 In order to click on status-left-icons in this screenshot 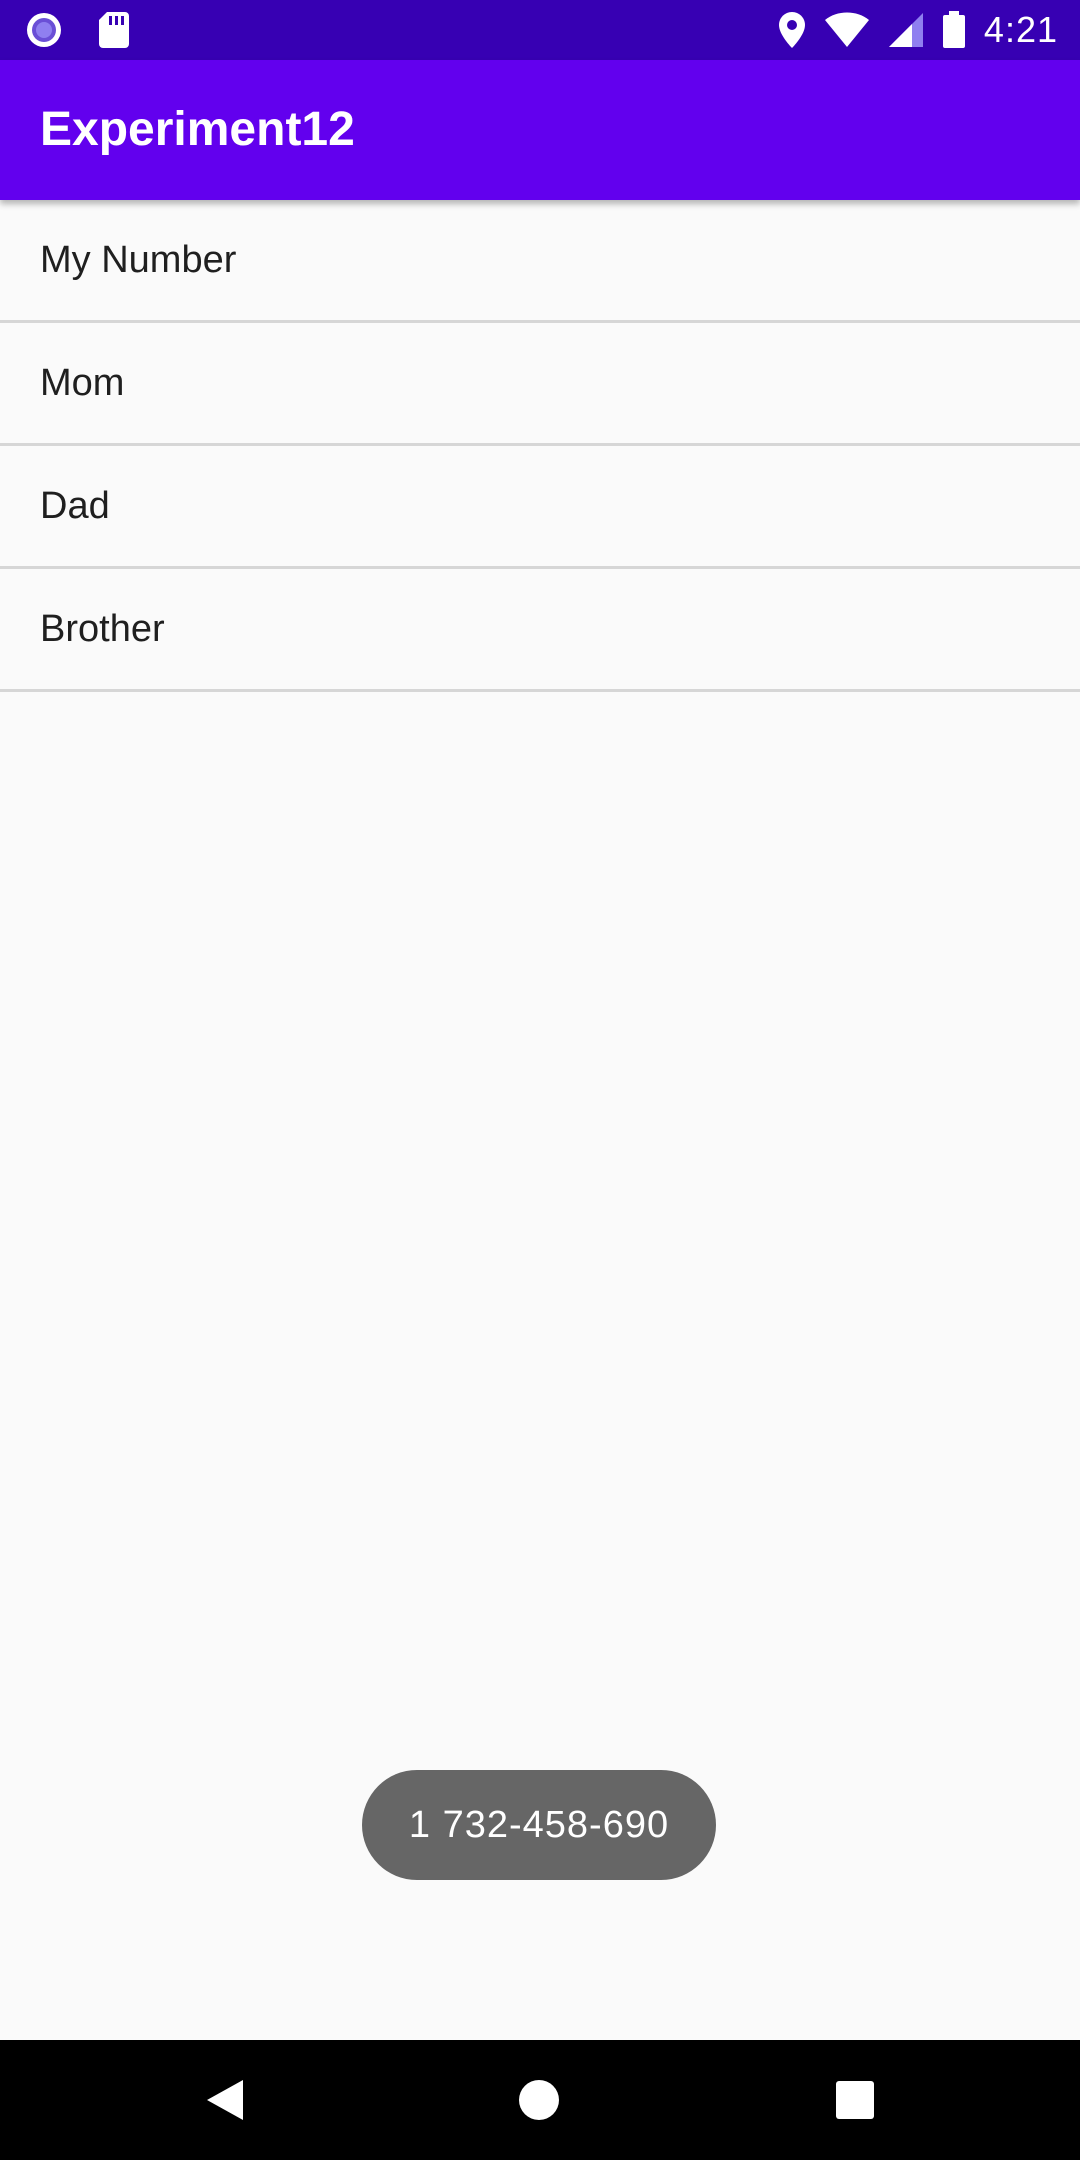, I will do `click(77, 30)`.